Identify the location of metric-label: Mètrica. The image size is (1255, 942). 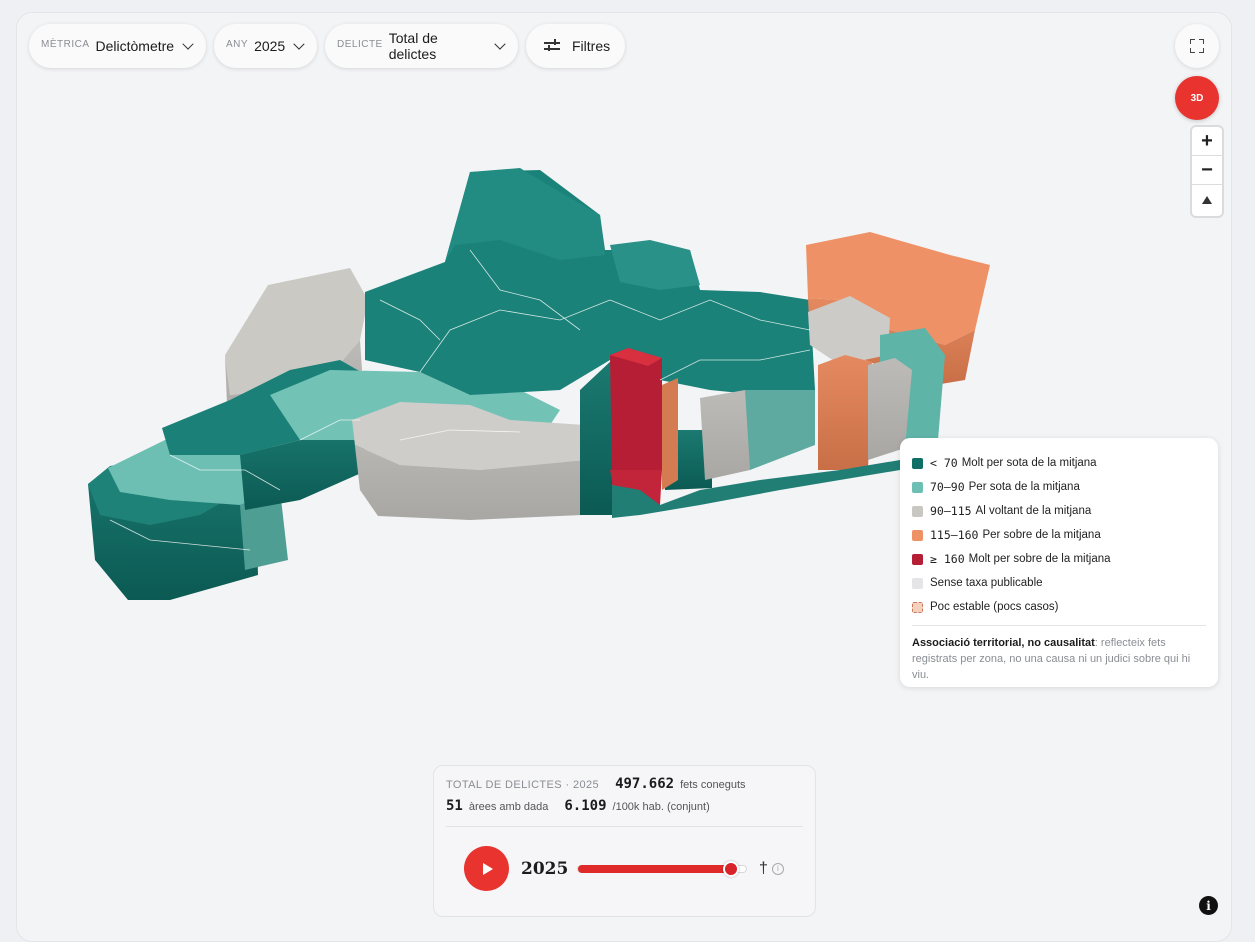
(65, 44).